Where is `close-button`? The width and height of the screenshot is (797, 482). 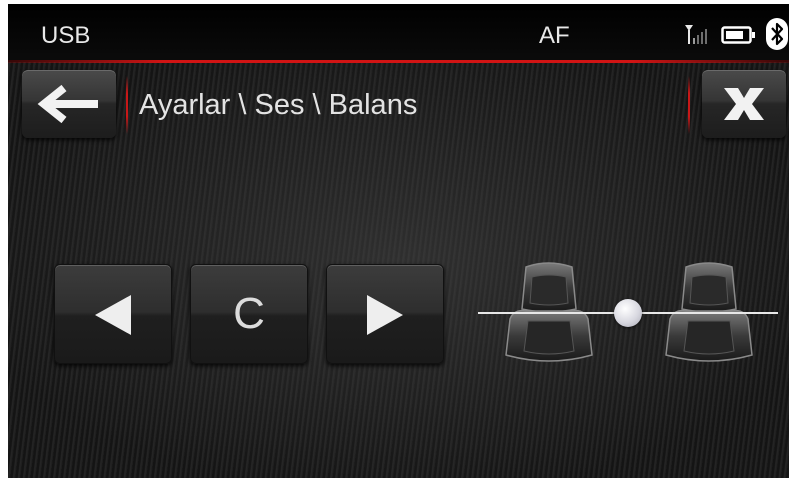
close-button is located at coordinates (744, 104).